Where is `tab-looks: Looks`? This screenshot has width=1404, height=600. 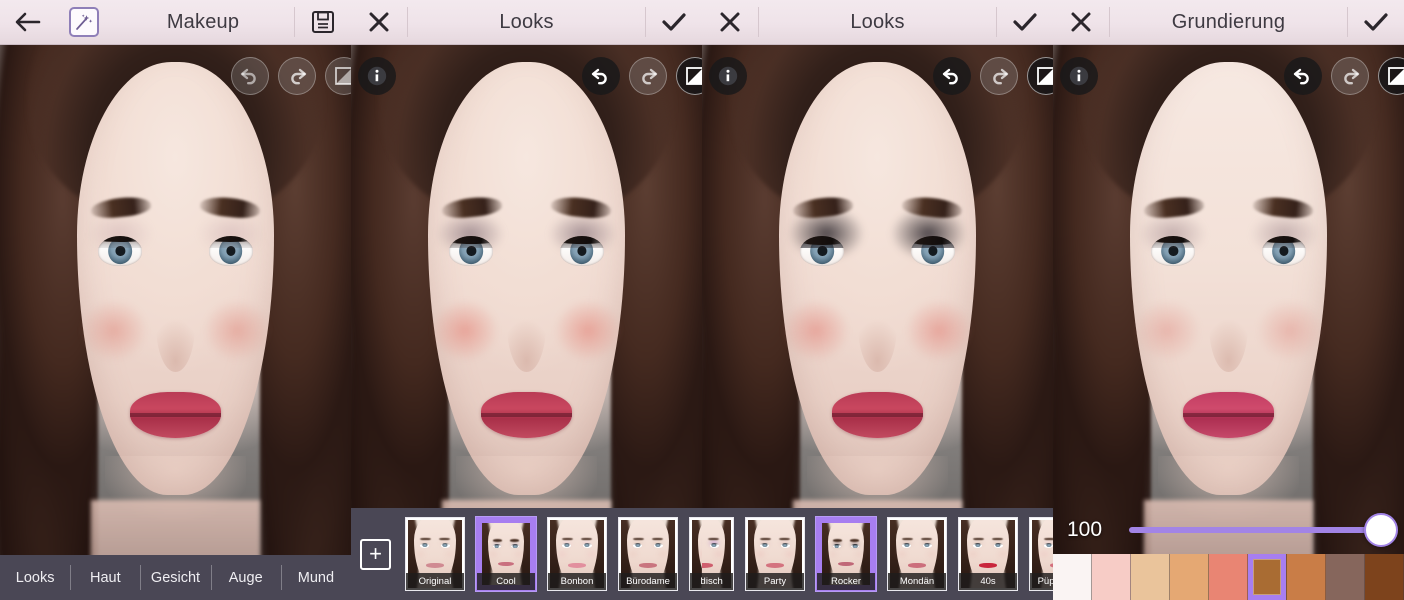
tab-looks: Looks is located at coordinates (35, 577).